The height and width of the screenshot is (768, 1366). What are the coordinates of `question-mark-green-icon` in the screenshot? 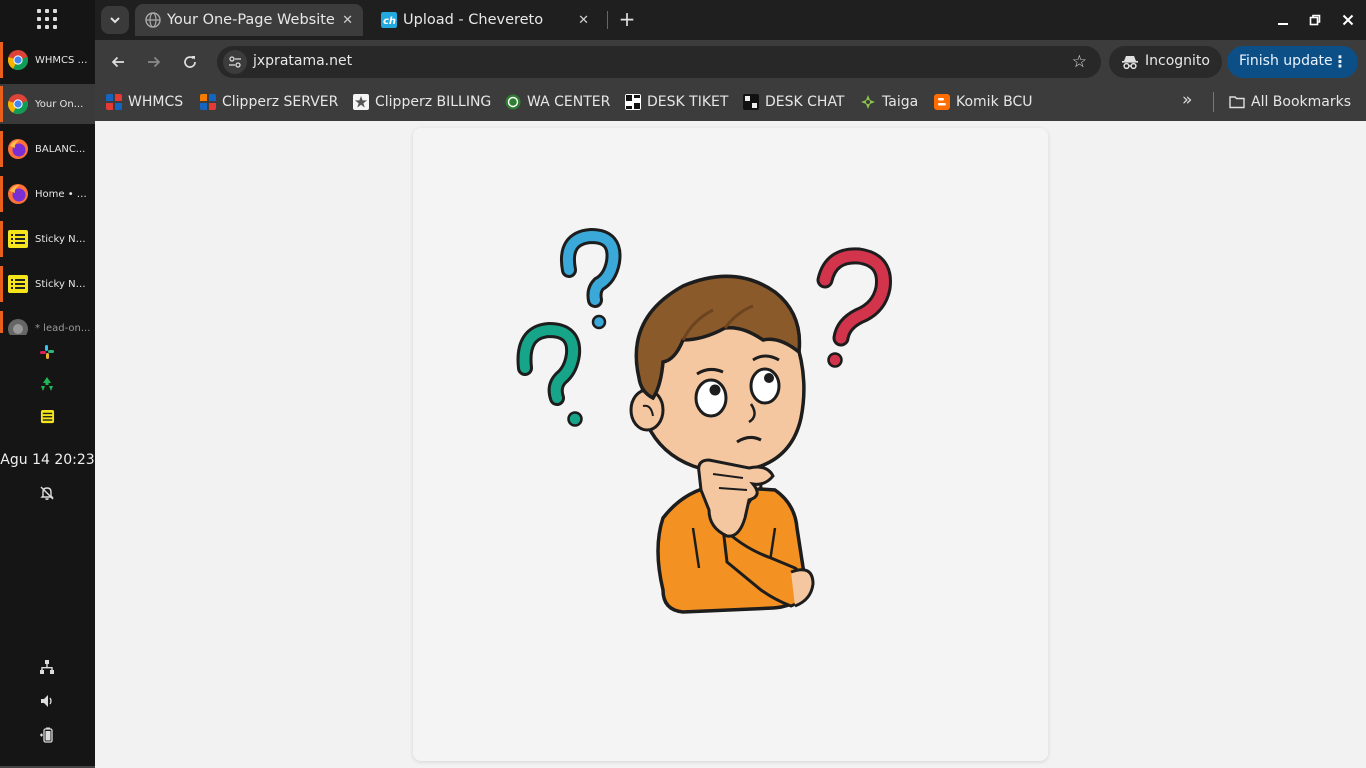 It's located at (549, 374).